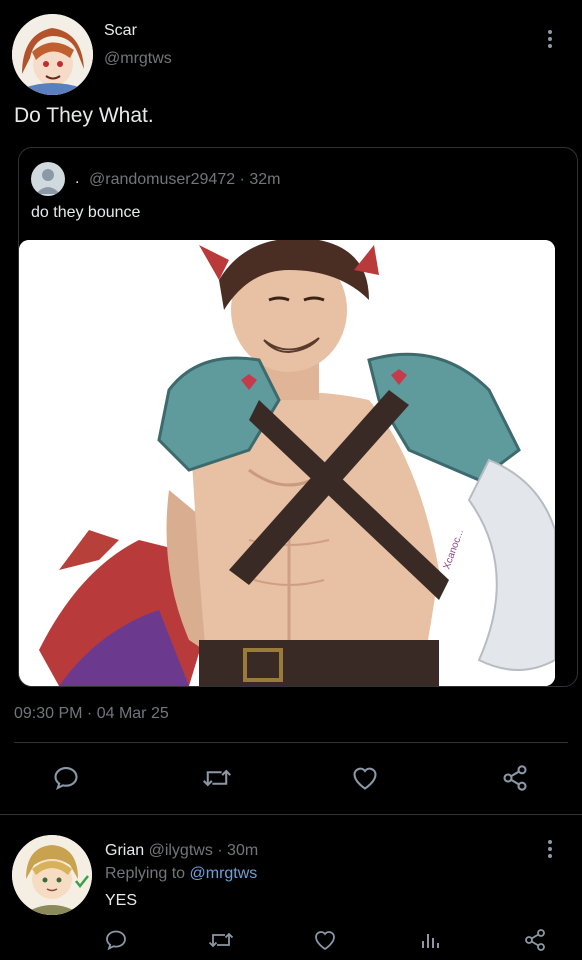 This screenshot has width=582, height=960. What do you see at coordinates (291, 814) in the screenshot?
I see `divider-bottom` at bounding box center [291, 814].